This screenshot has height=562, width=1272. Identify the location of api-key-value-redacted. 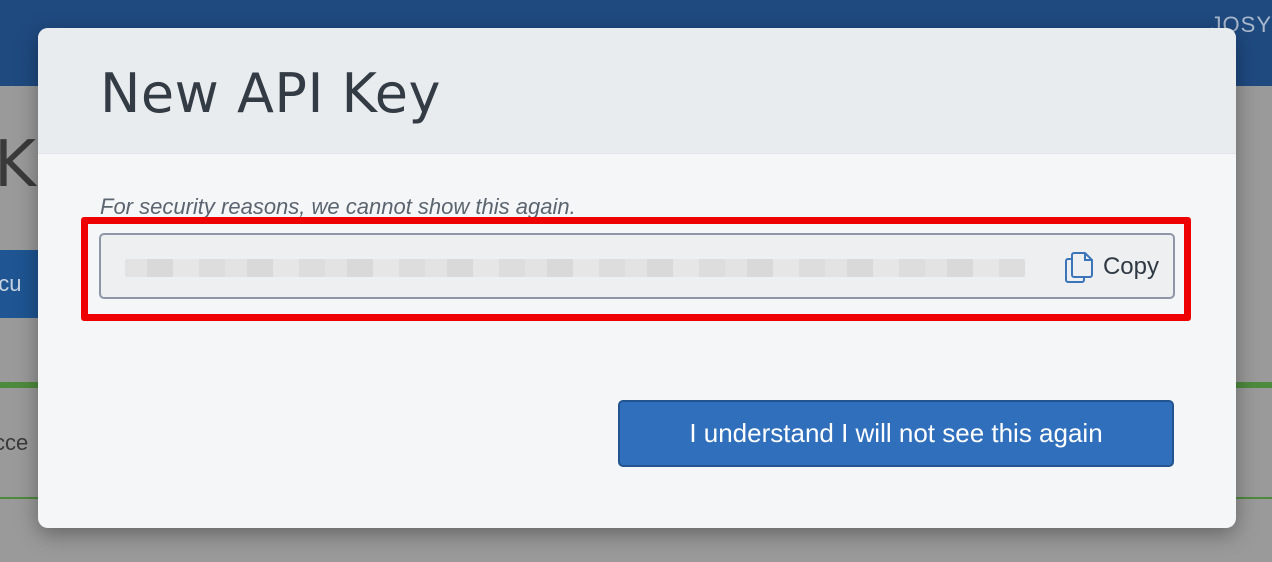
(575, 268).